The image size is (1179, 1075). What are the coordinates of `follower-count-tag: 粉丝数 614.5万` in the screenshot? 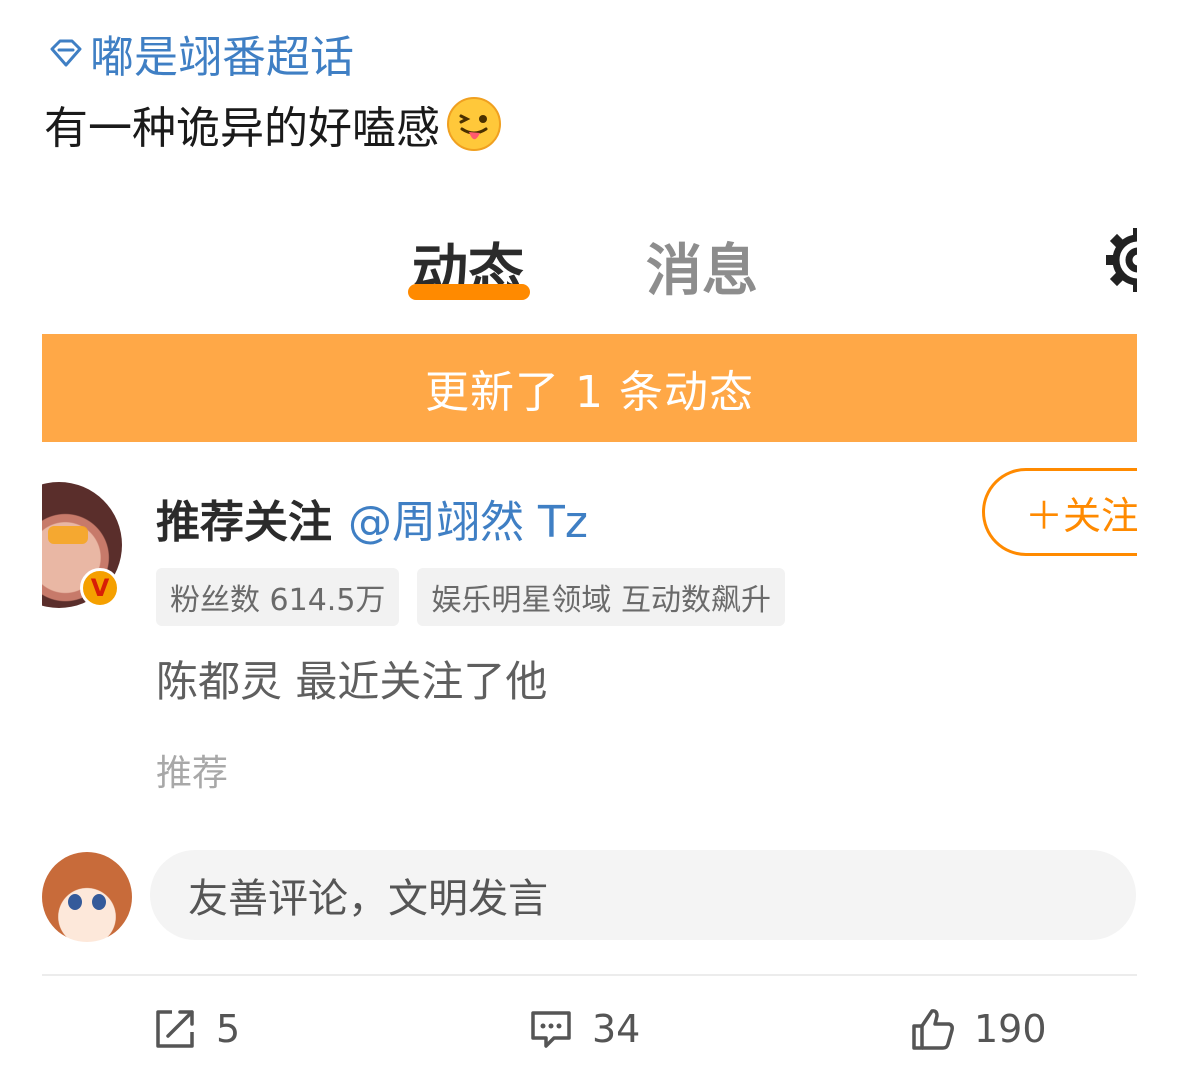 It's located at (278, 597).